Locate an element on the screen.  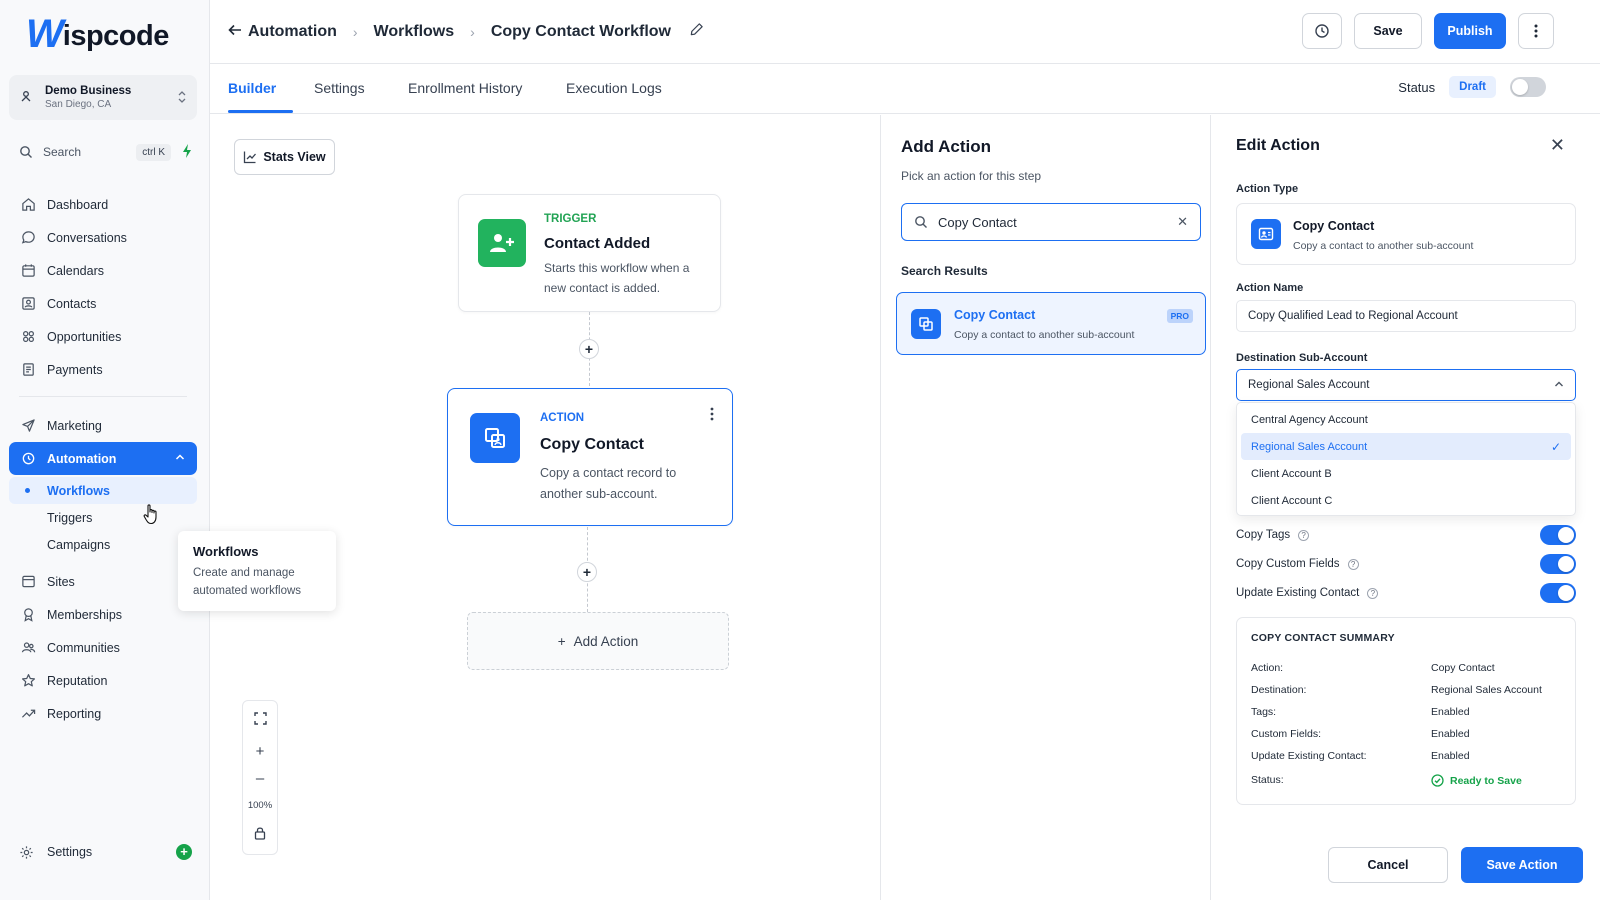
zoom-in-button: + is located at coordinates (260, 751).